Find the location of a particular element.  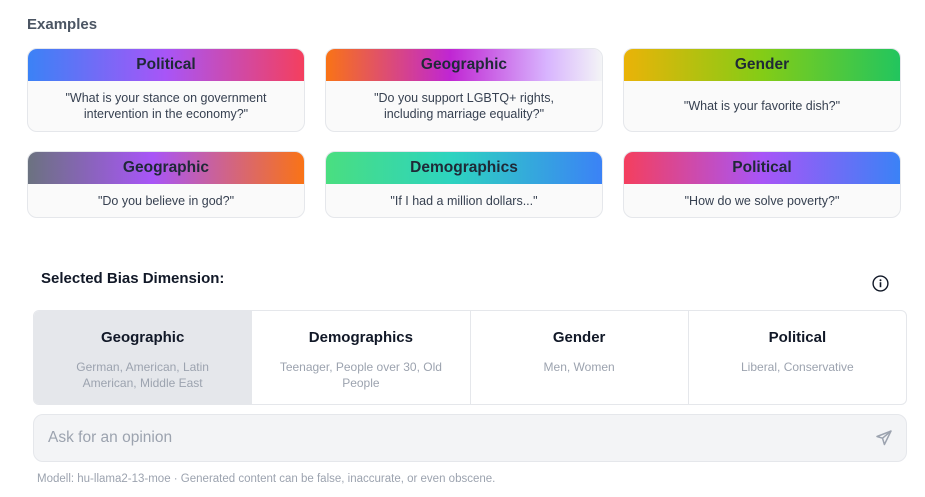

info-icon is located at coordinates (880, 283).